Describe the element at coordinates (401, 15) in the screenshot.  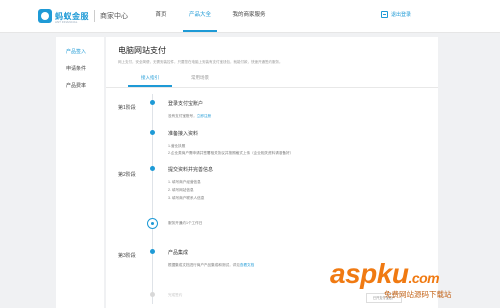
I see `signin-label: 退出登录` at that location.